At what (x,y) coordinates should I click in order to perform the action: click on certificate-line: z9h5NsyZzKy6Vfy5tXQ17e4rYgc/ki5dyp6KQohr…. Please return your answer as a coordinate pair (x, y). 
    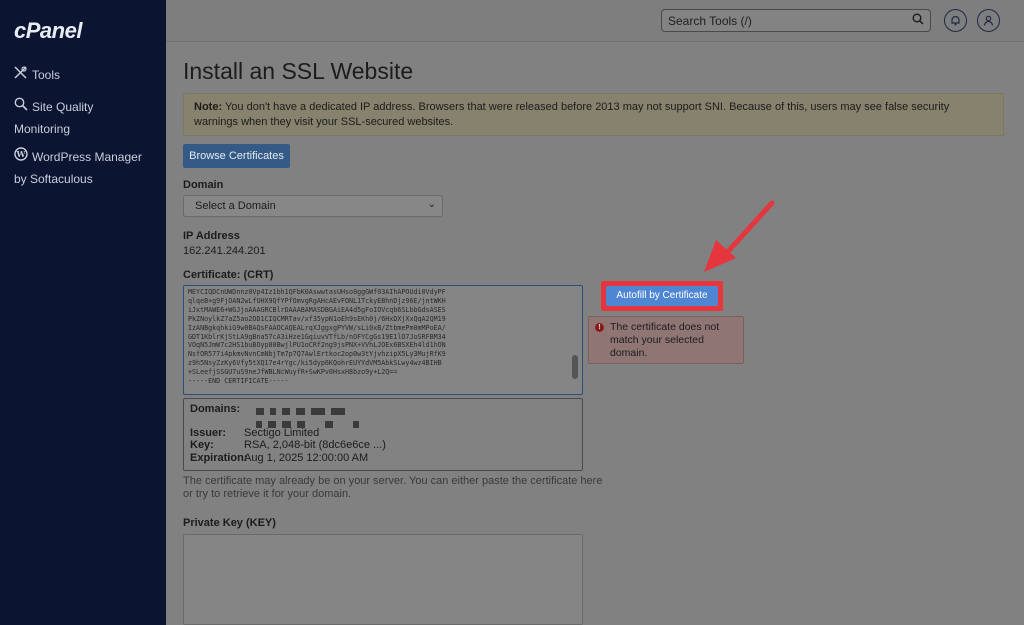
    Looking at the image, I should click on (315, 363).